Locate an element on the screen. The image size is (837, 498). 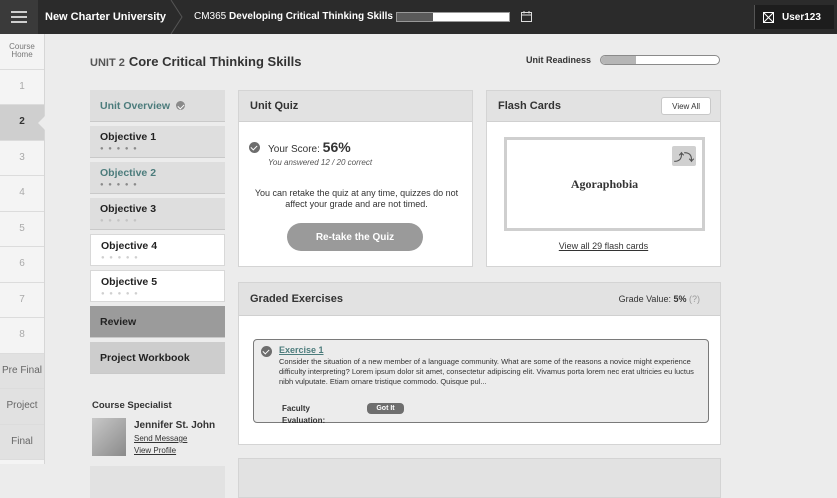
retake-quiz-button: Re-take the Quiz is located at coordinates (355, 237).